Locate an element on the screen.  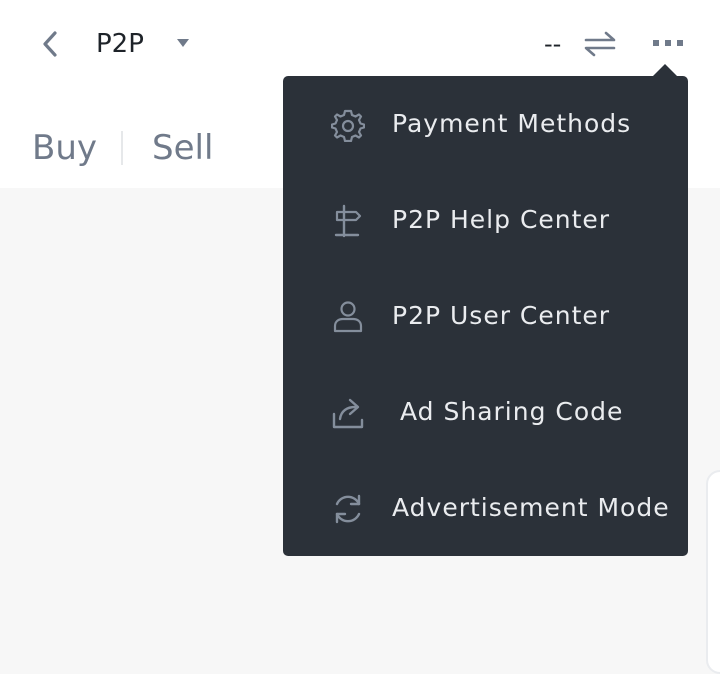
tab-divider is located at coordinates (122, 148).